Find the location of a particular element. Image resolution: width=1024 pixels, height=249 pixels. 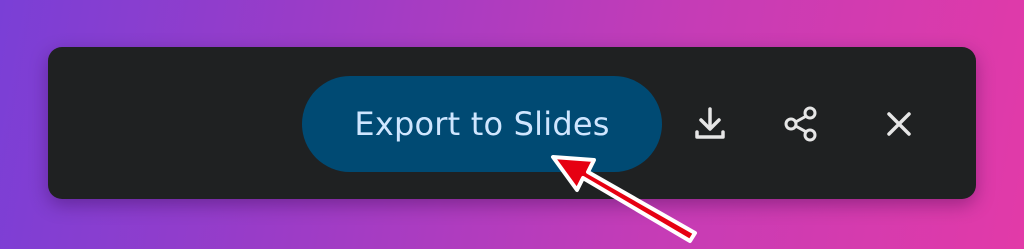

export-to-slides-button: Export to Slides is located at coordinates (482, 124).